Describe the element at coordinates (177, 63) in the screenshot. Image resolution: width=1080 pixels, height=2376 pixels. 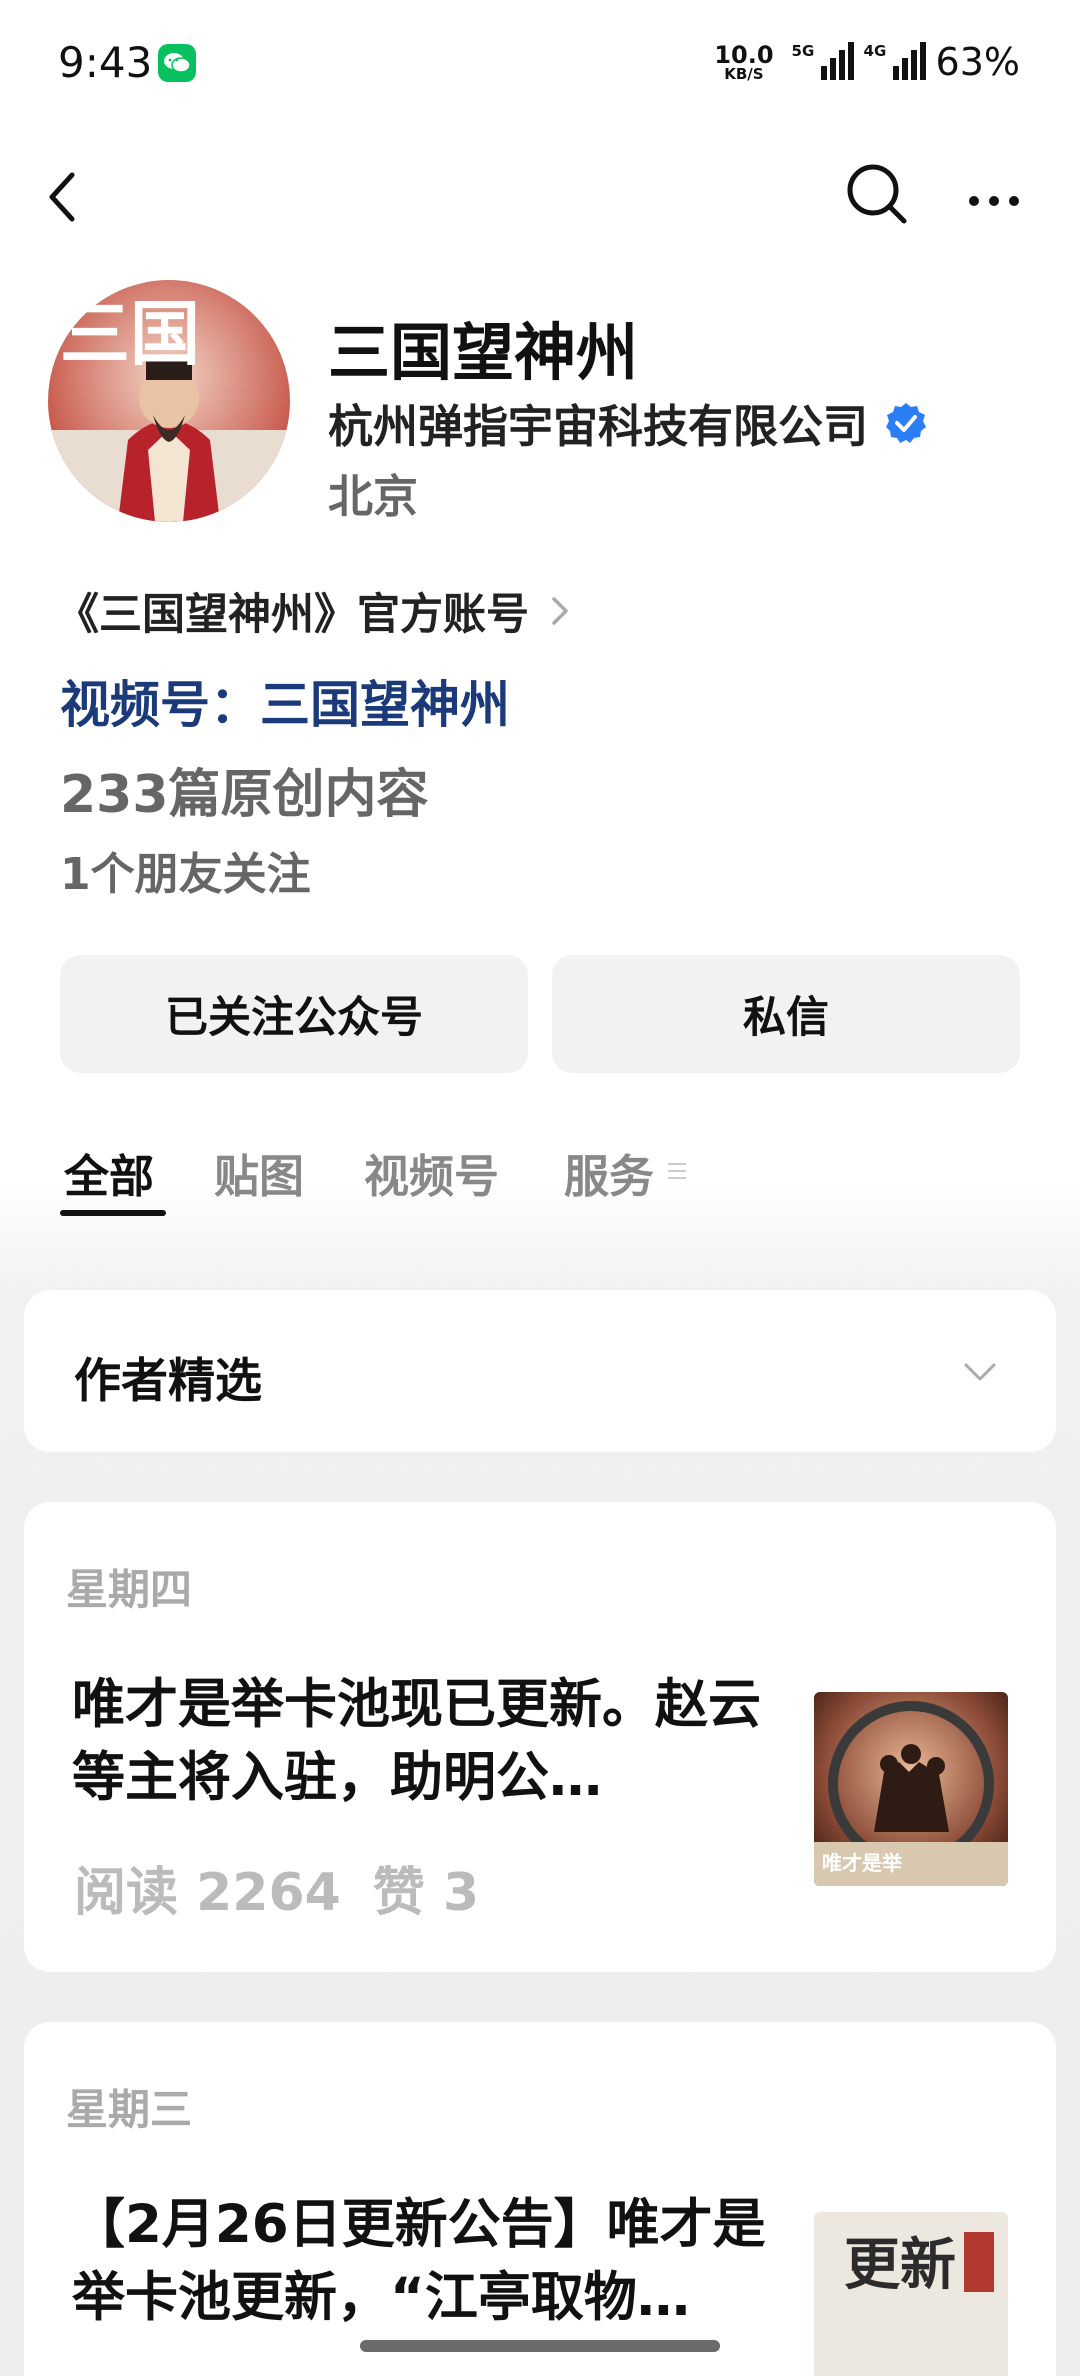
I see `wechat-icon` at that location.